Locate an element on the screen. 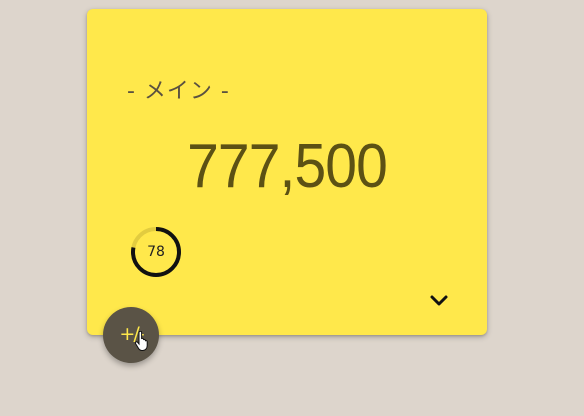 This screenshot has width=584, height=416. progress-ring: 78 is located at coordinates (156, 252).